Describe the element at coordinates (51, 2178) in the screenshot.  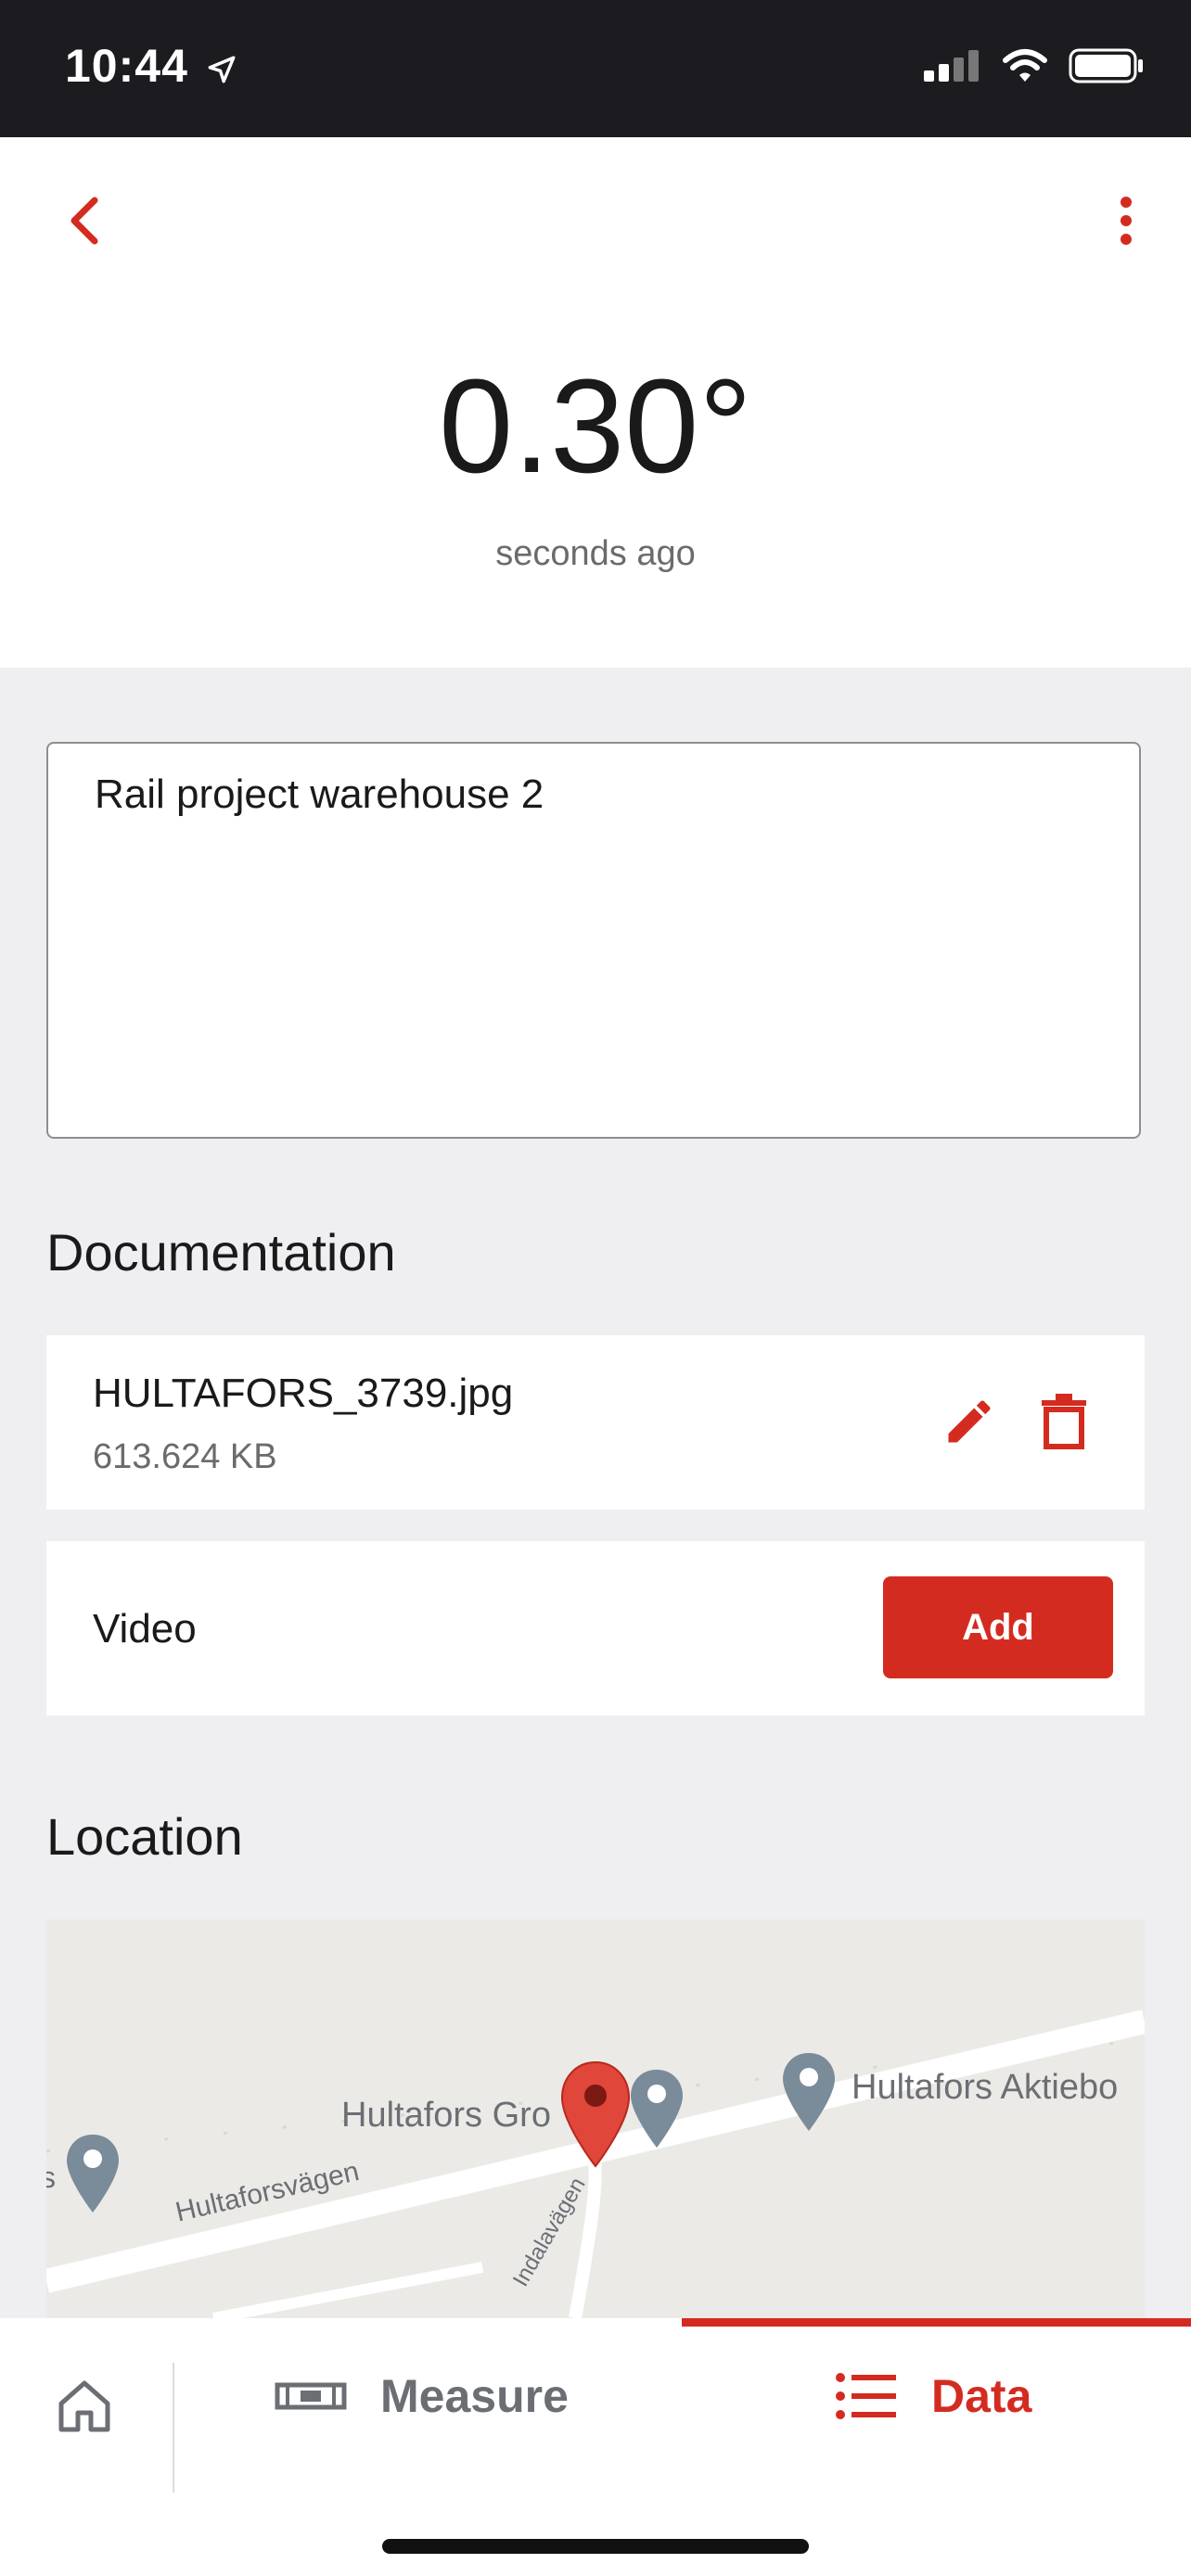
I see `map-label-edge: s` at that location.